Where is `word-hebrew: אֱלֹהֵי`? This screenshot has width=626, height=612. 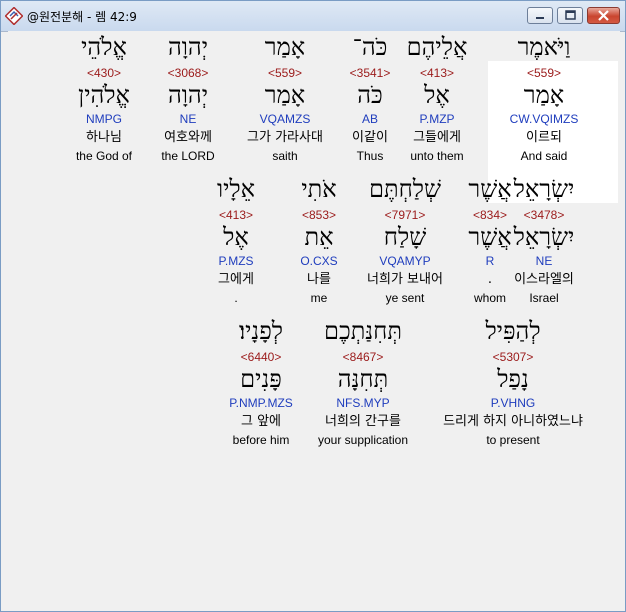 word-hebrew: אֱלֹהֵי is located at coordinates (104, 47).